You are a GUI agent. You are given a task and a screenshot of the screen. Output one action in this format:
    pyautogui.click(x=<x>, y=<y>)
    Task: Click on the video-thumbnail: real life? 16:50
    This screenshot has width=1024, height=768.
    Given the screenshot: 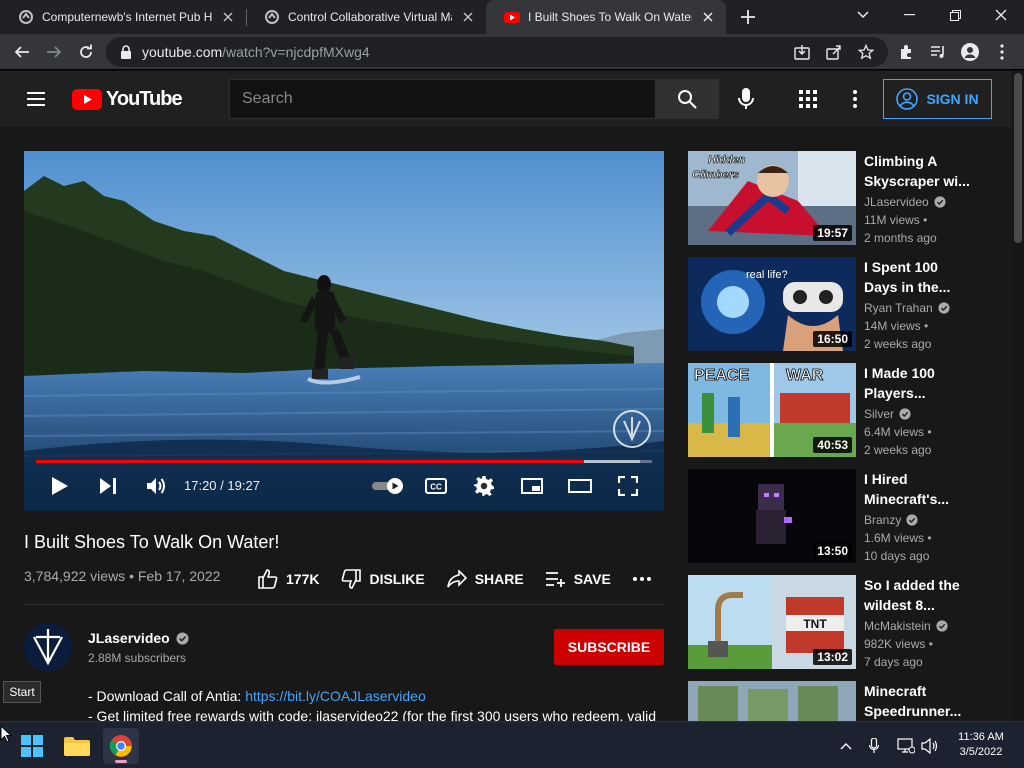 What is the action you would take?
    pyautogui.click(x=772, y=304)
    